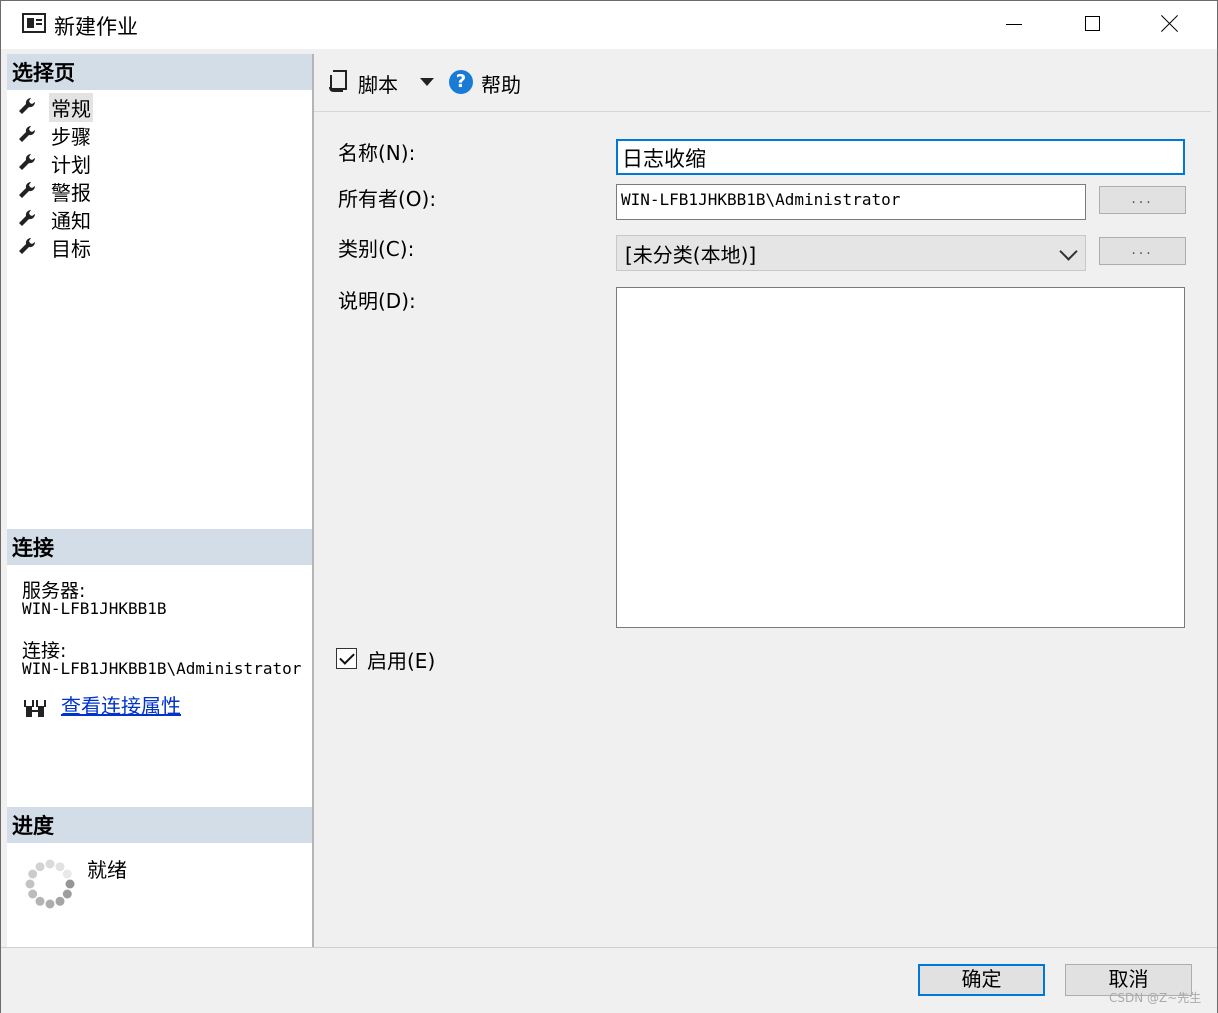  Describe the element at coordinates (377, 153) in the screenshot. I see `name-label: 名称(N):` at that location.